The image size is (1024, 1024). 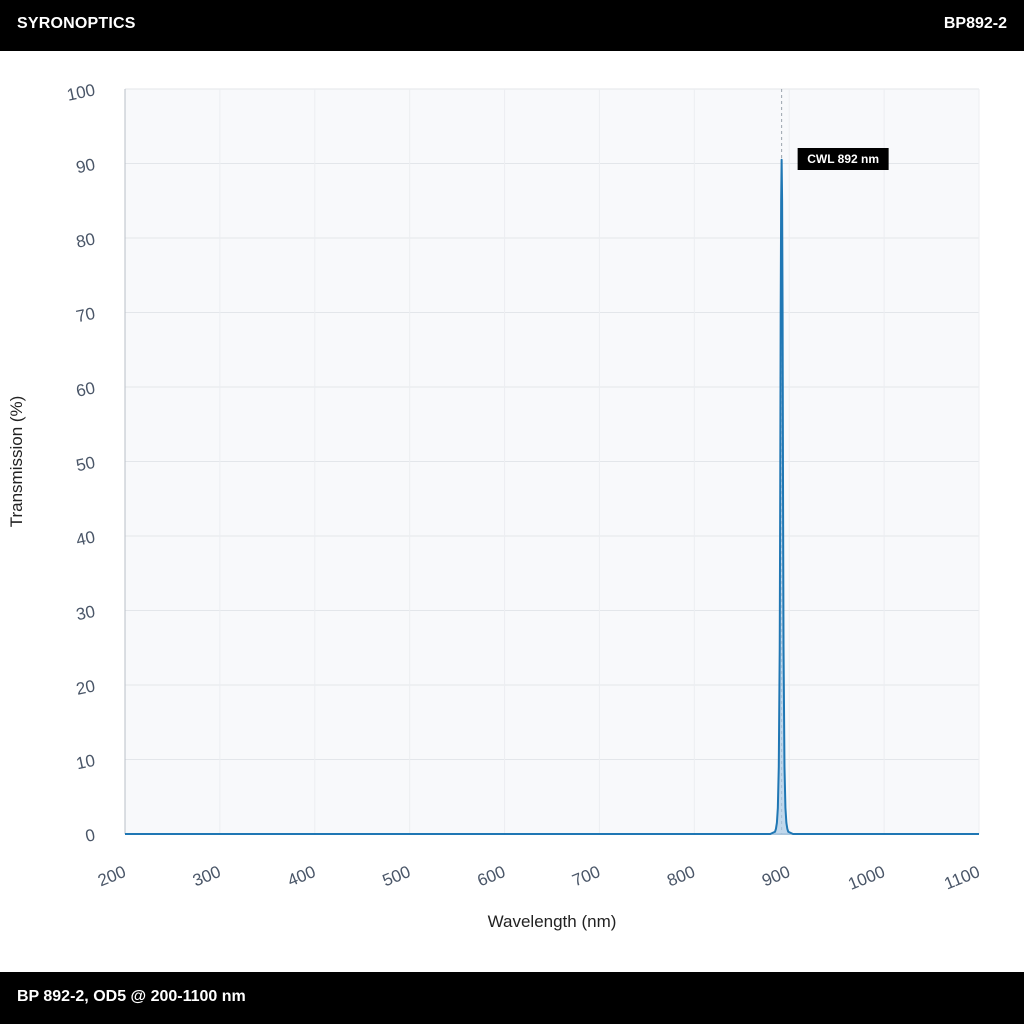 What do you see at coordinates (81, 92) in the screenshot?
I see `y-tick-label: 100` at bounding box center [81, 92].